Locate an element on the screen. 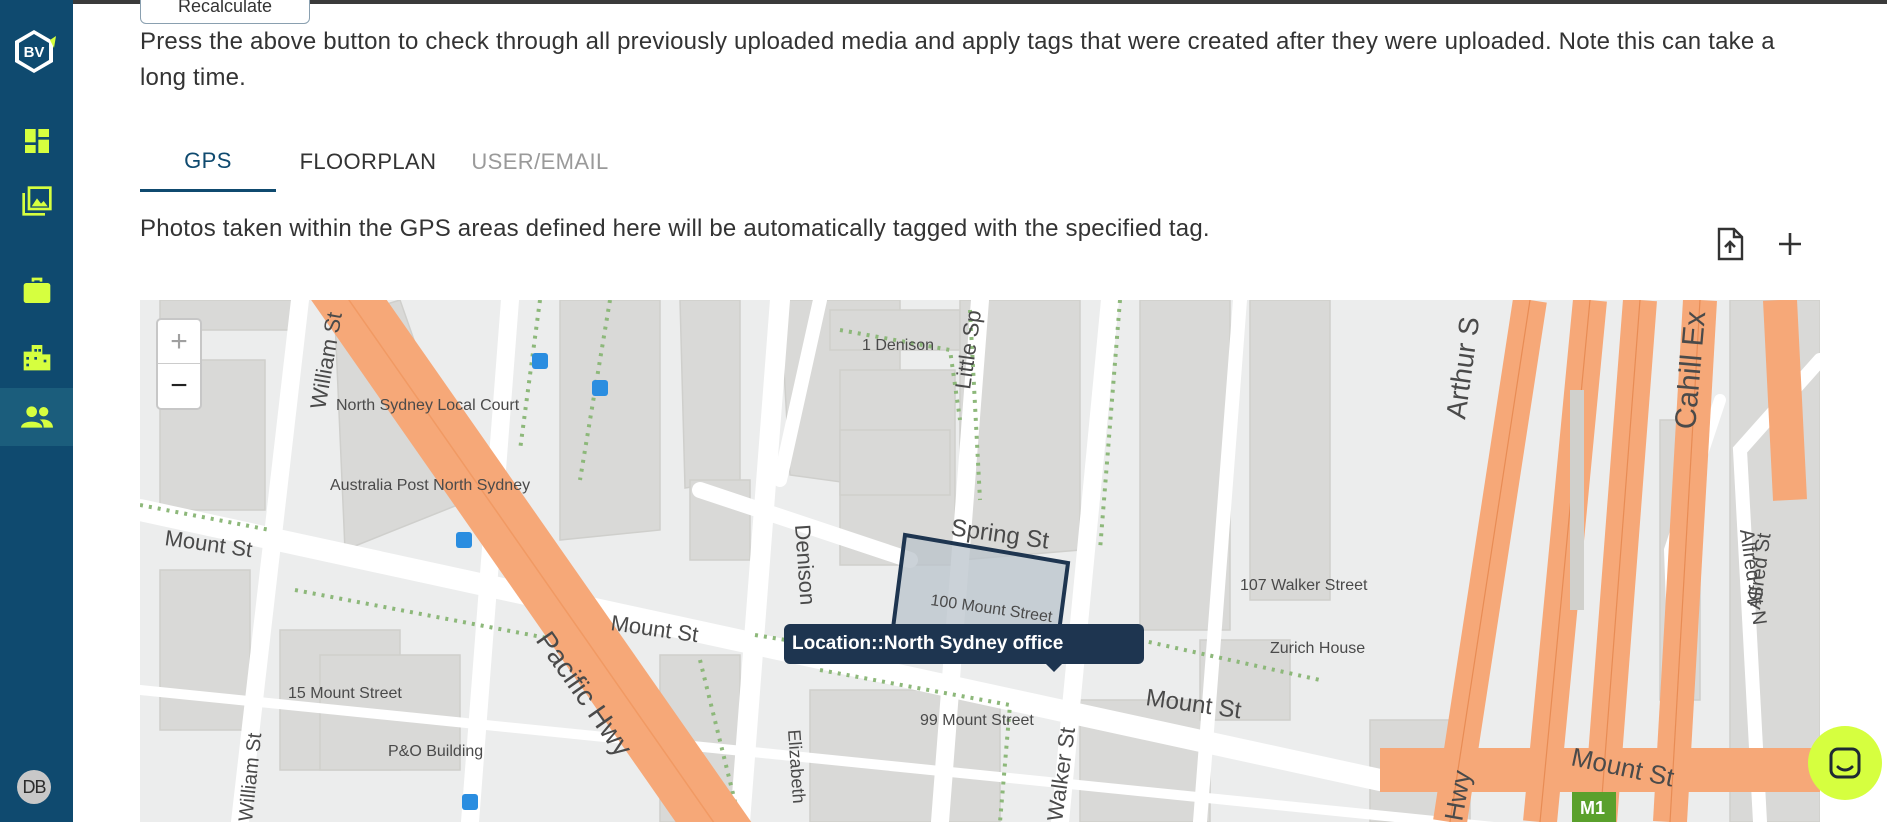  people-icon is located at coordinates (36, 417).